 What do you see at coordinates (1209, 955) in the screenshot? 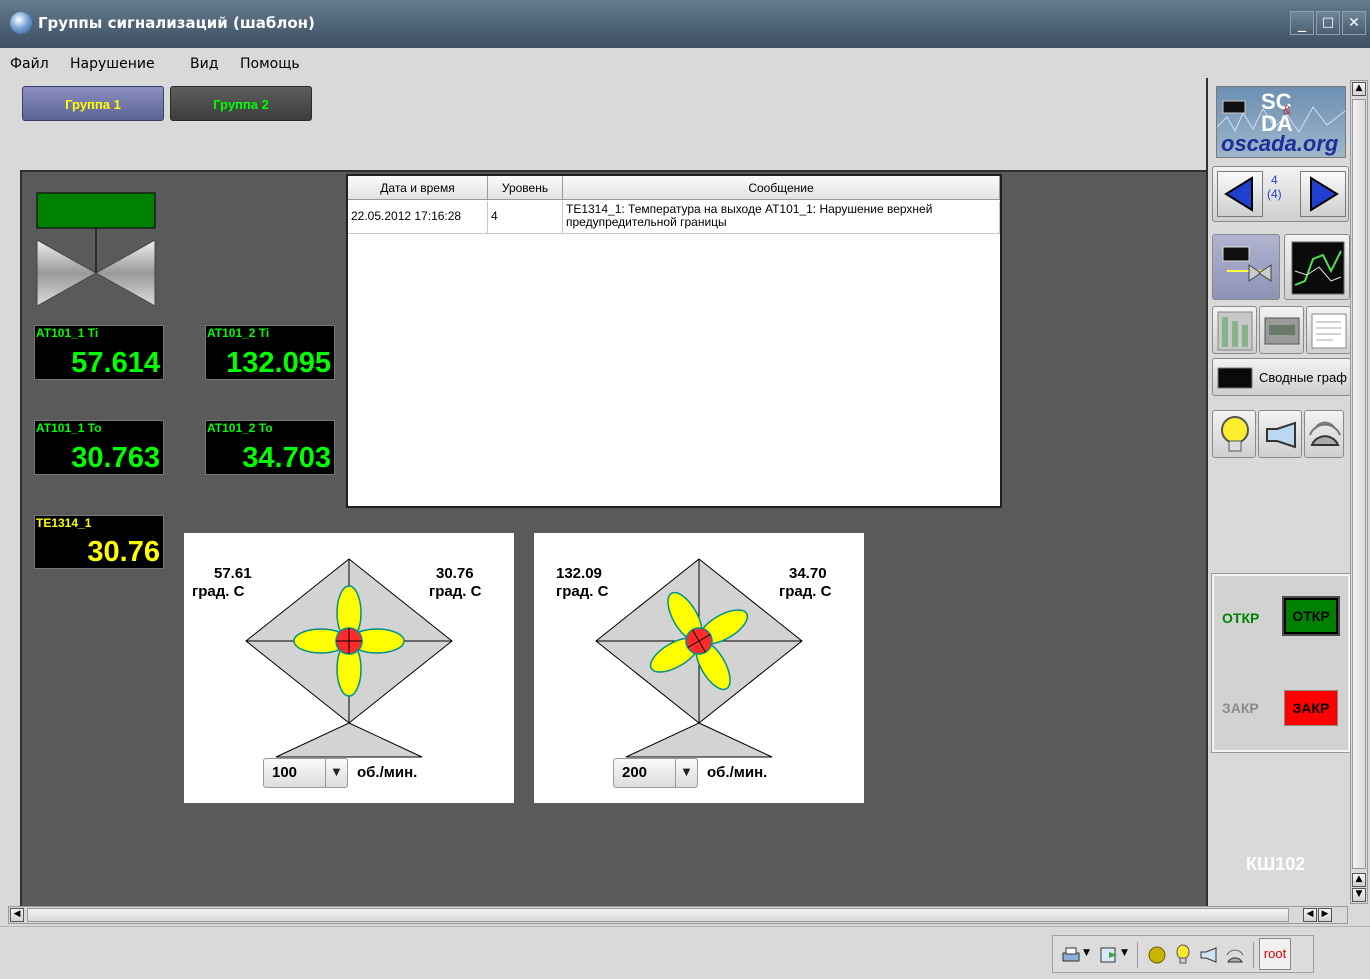
I see `horn-icon` at bounding box center [1209, 955].